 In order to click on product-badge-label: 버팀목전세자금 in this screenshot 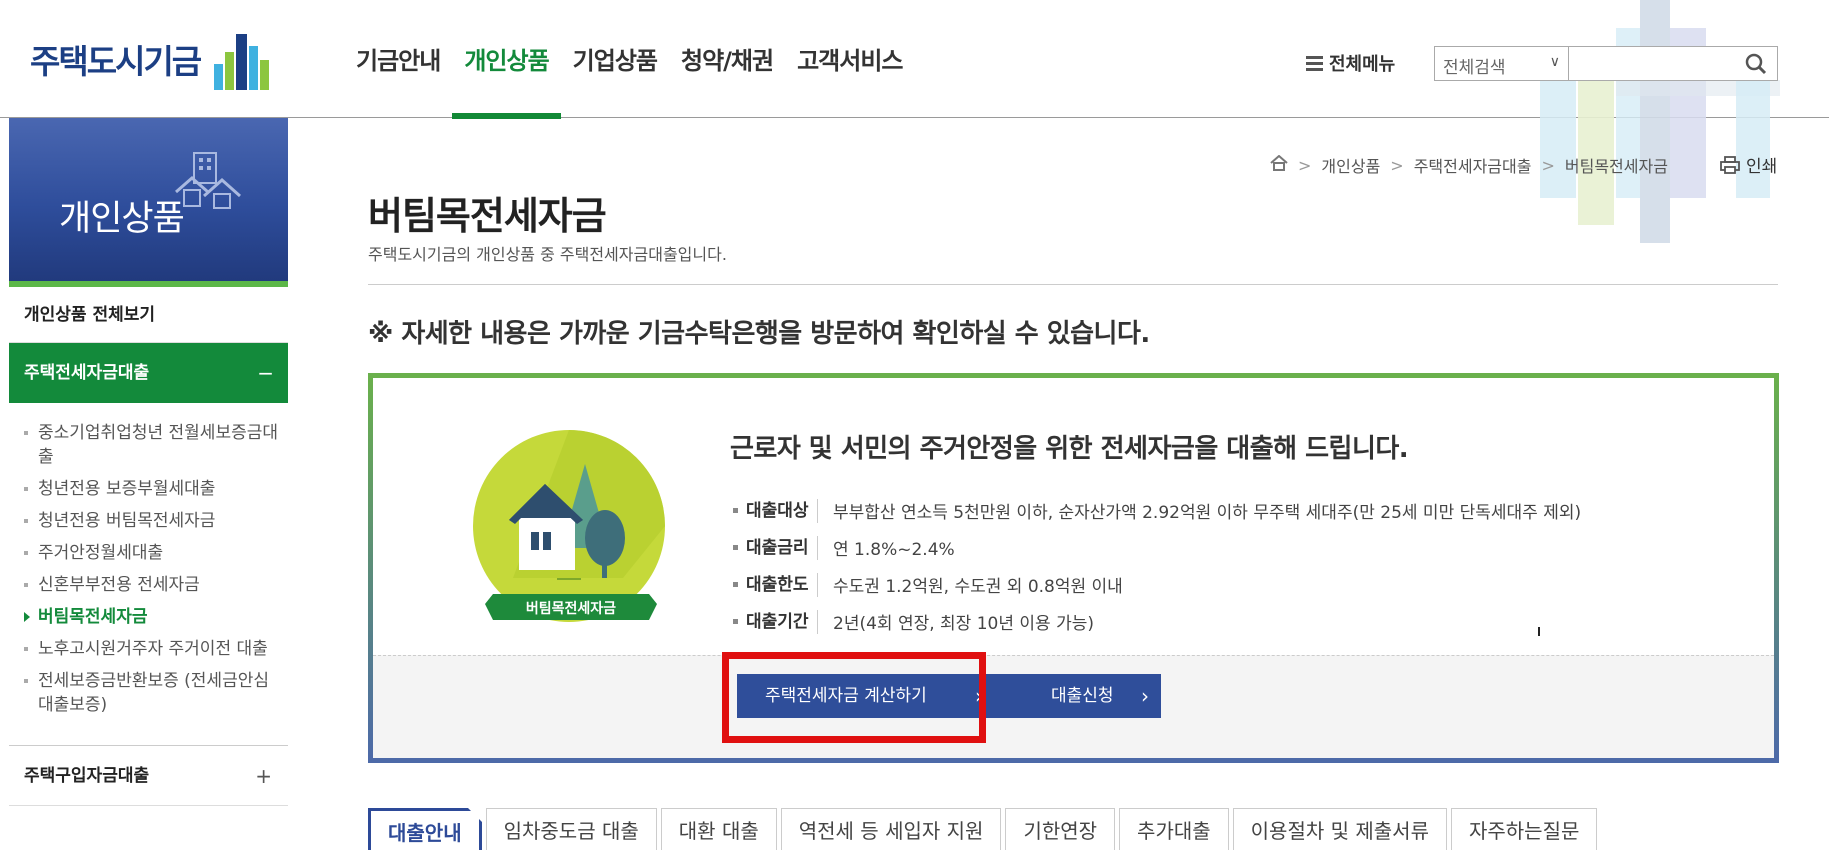, I will do `click(571, 609)`.